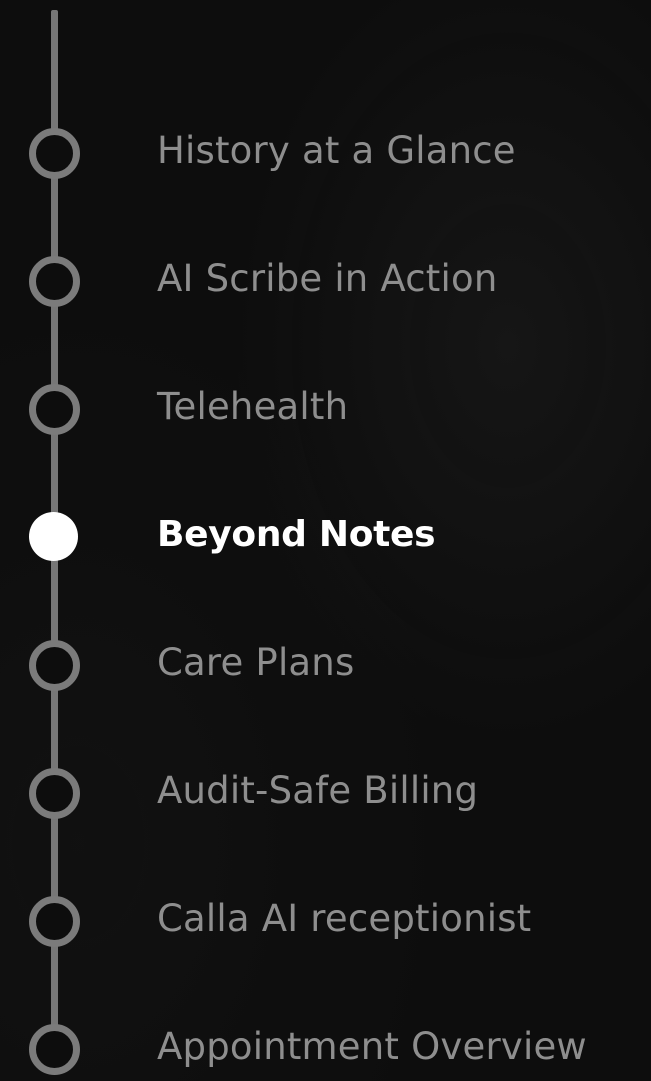 This screenshot has width=651, height=1081. I want to click on timeline-item-label: Calla AI receptionist, so click(344, 918).